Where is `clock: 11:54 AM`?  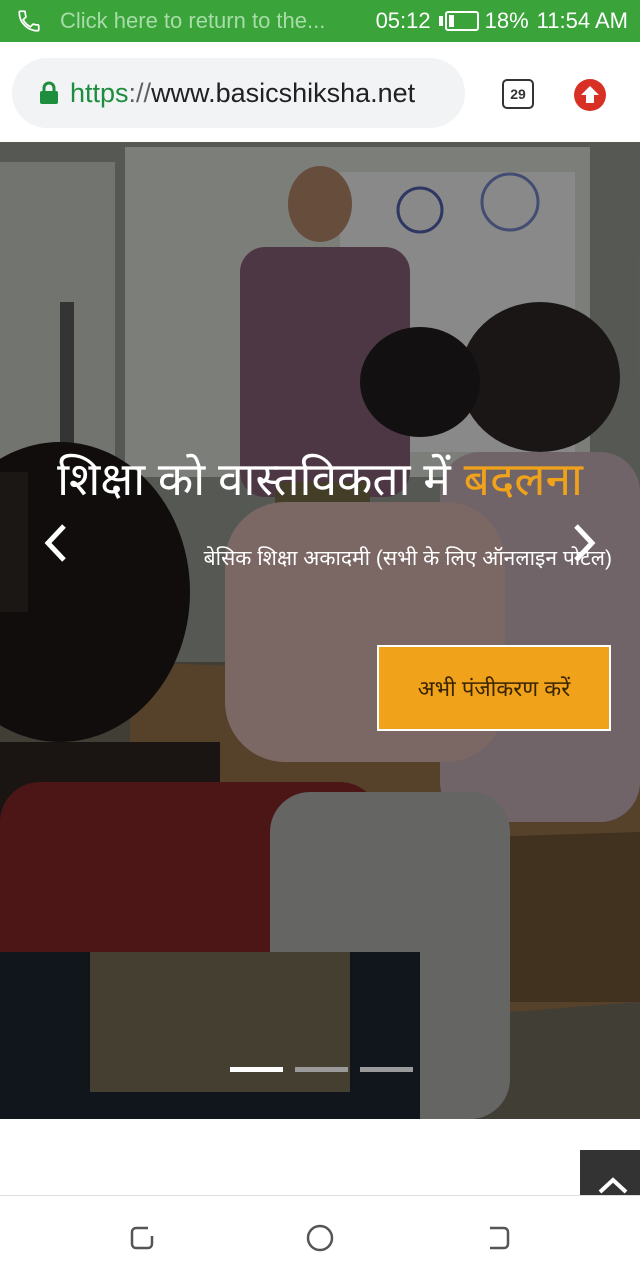 clock: 11:54 AM is located at coordinates (582, 20).